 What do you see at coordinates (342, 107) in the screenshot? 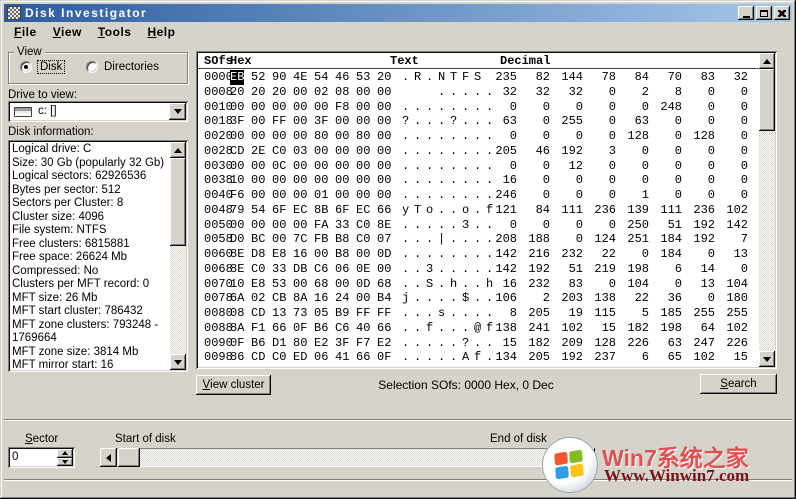
I see `hex-byte: F8` at bounding box center [342, 107].